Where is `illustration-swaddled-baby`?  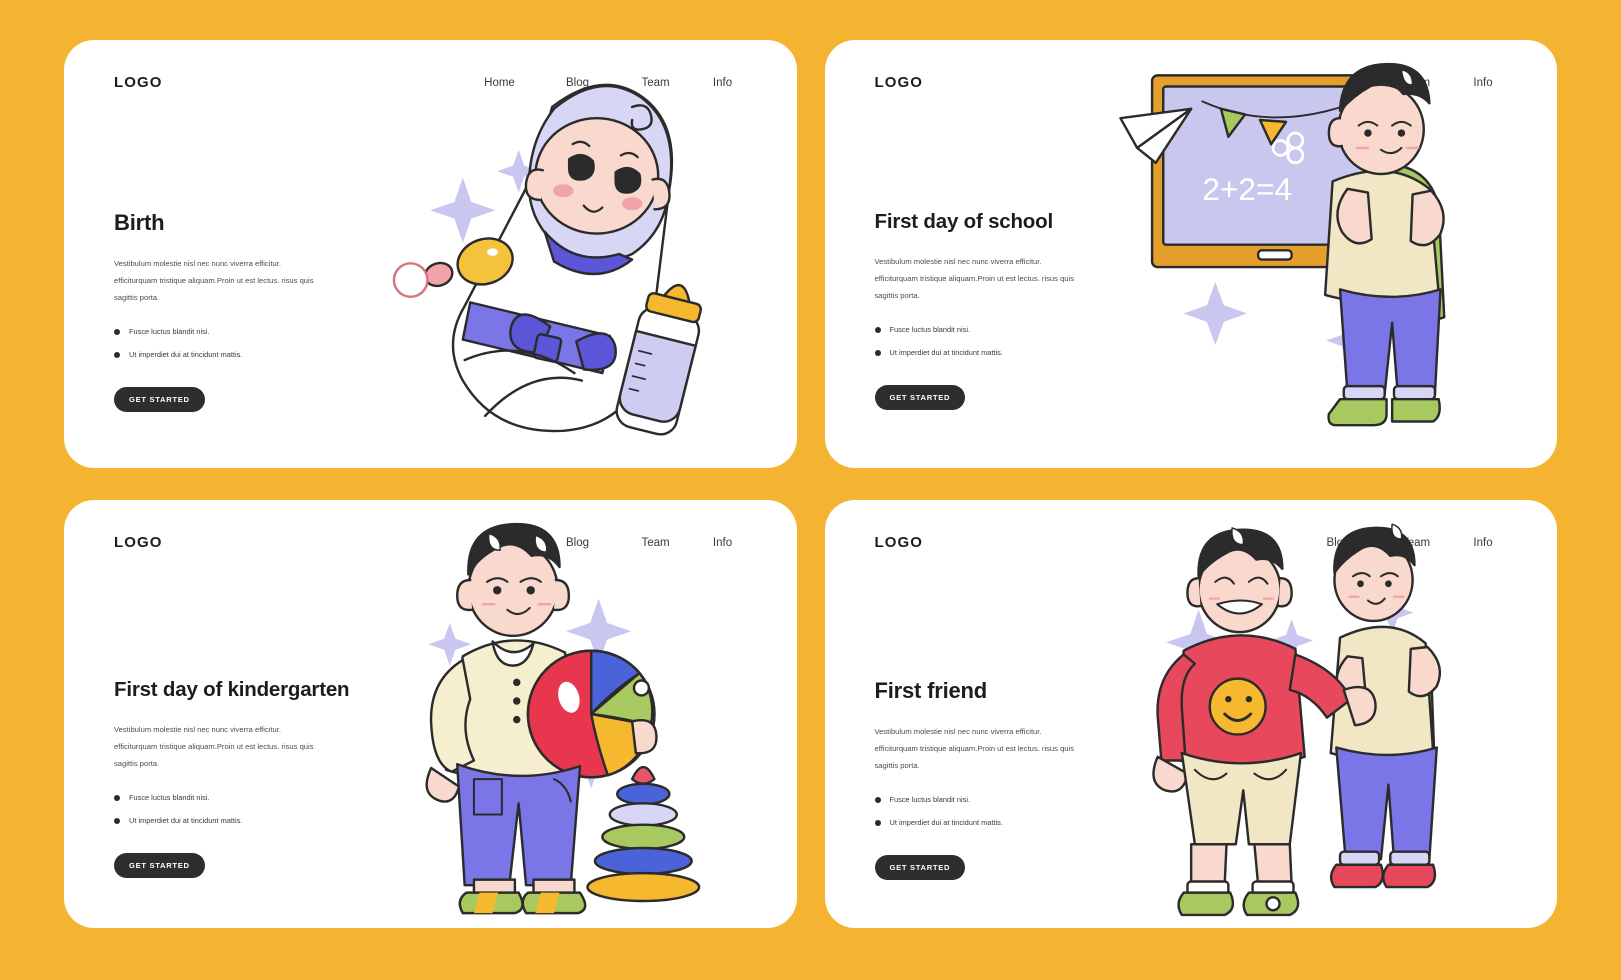 illustration-swaddled-baby is located at coordinates (567, 254).